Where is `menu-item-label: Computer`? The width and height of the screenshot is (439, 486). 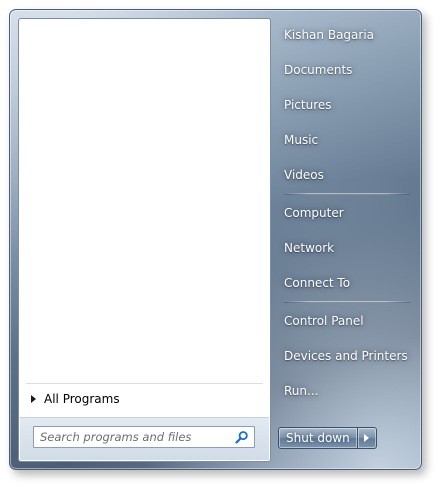 menu-item-label: Computer is located at coordinates (314, 213).